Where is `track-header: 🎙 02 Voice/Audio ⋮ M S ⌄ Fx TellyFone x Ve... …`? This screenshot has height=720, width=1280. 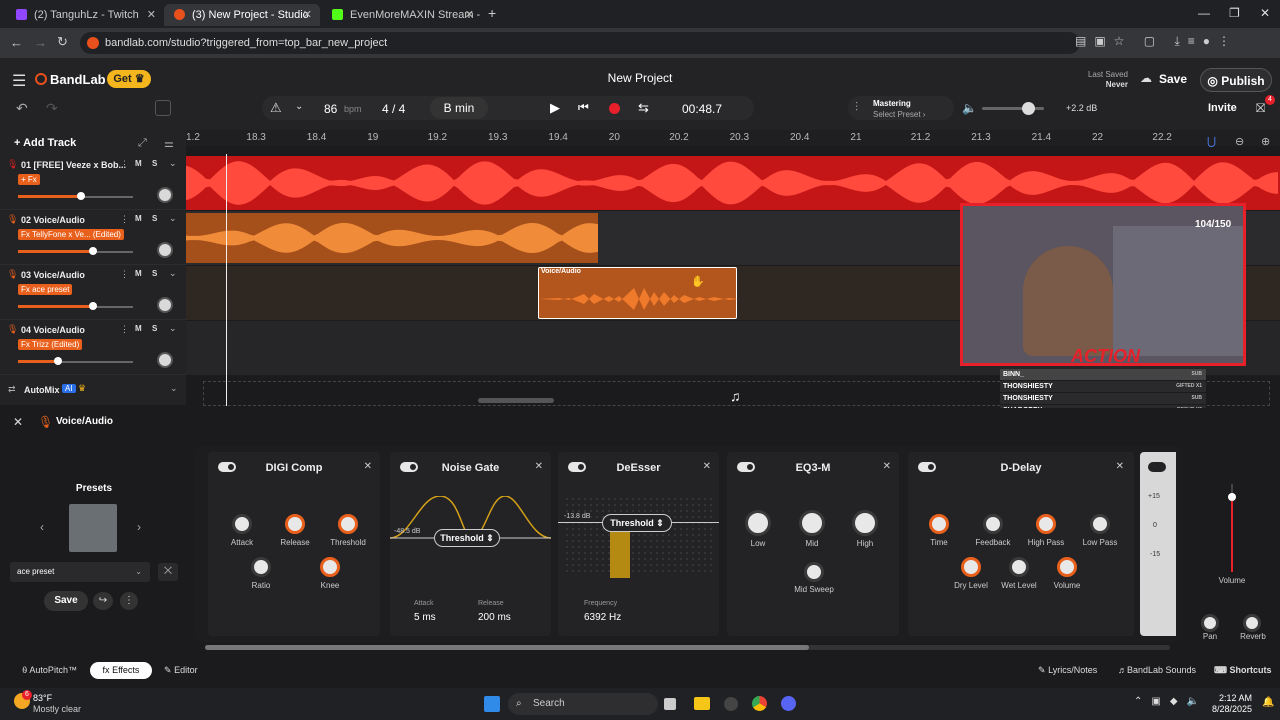 track-header: 🎙 02 Voice/Audio ⋮ M S ⌄ Fx TellyFone x Ve... … is located at coordinates (93, 238).